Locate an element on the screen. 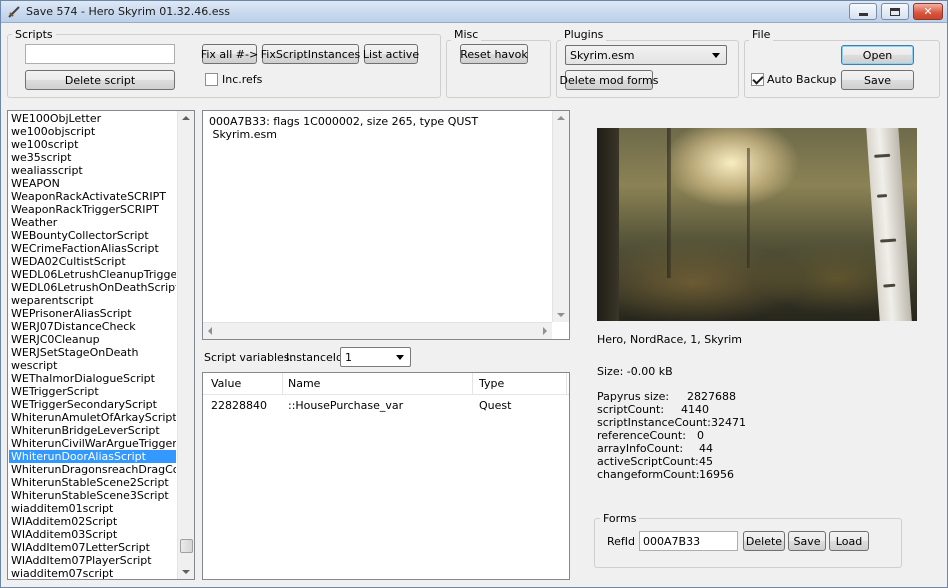  instance-id-select: 1 is located at coordinates (375, 357).